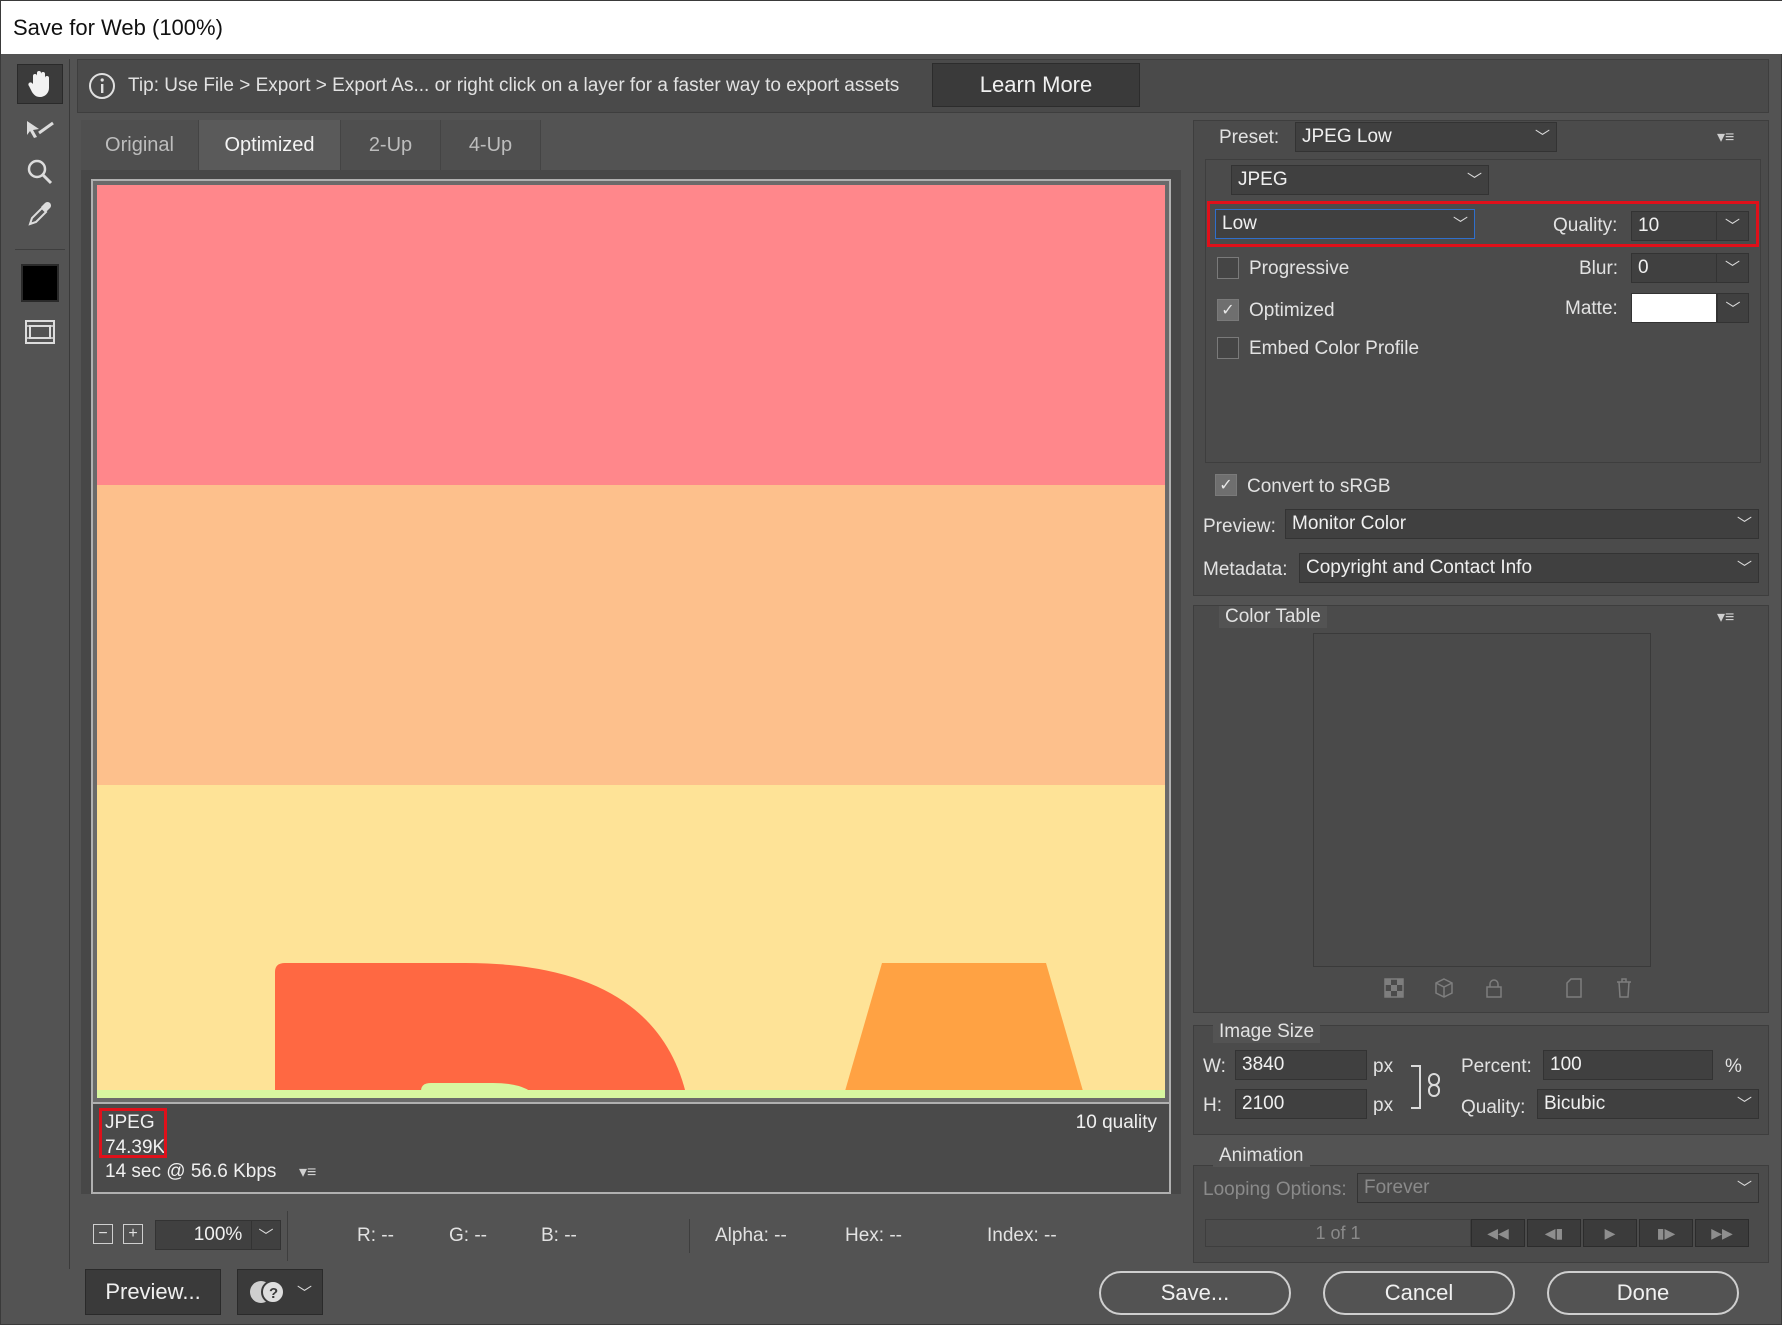  What do you see at coordinates (751, 1235) in the screenshot?
I see `alpha-readout: Alpha: --` at bounding box center [751, 1235].